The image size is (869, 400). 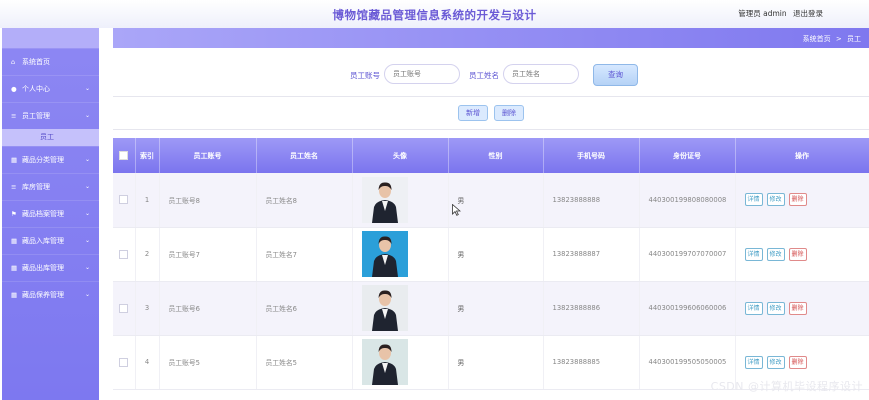 I want to click on sidebar-subitem-employee: 员工, so click(x=50, y=137).